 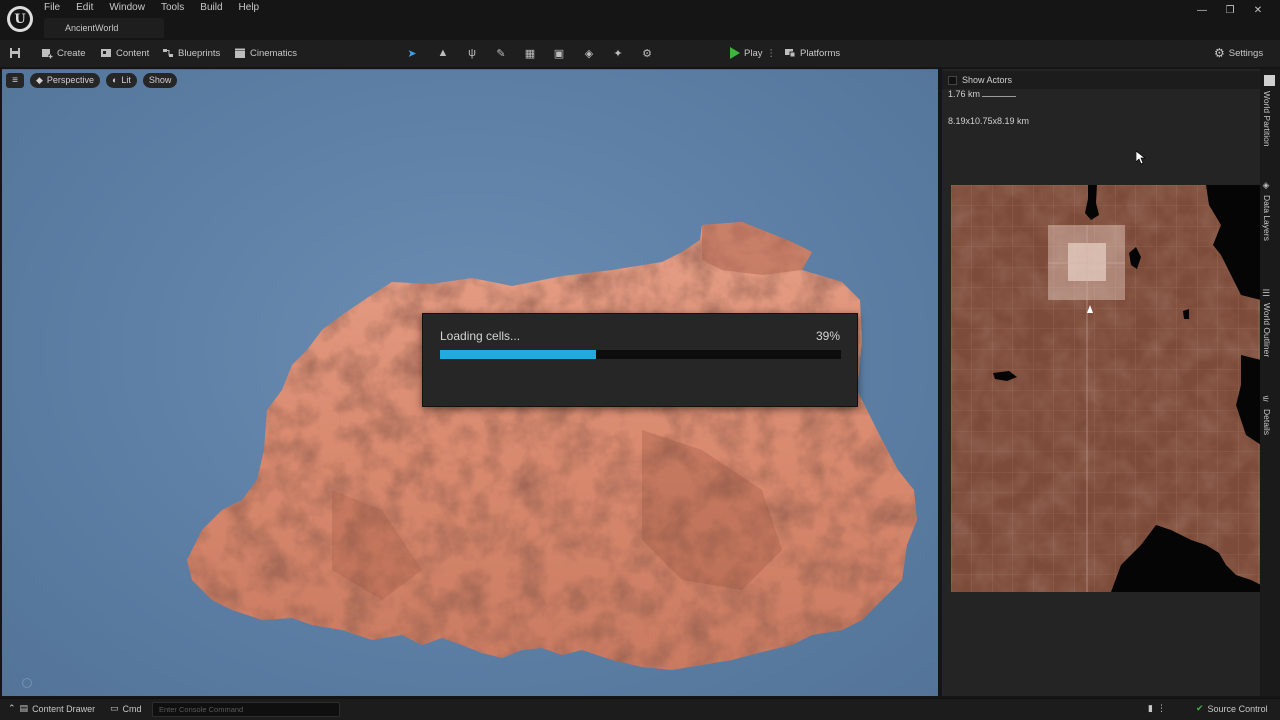 I want to click on play-options-icon: ⋮, so click(x=771, y=53).